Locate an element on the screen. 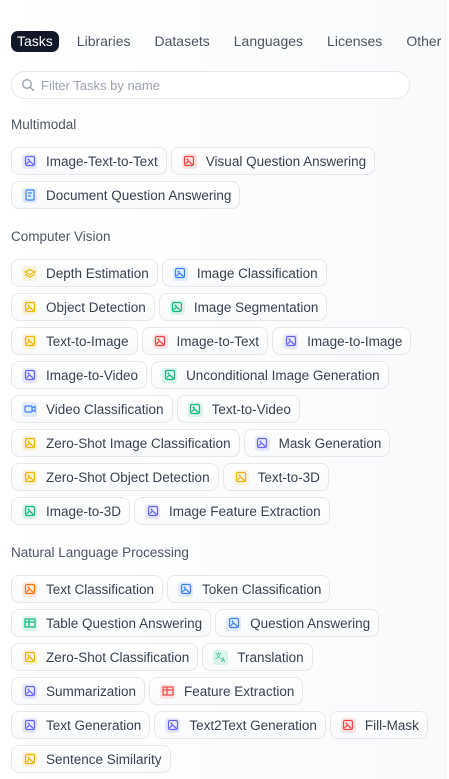  task-chip: Image-to-Image is located at coordinates (342, 341).